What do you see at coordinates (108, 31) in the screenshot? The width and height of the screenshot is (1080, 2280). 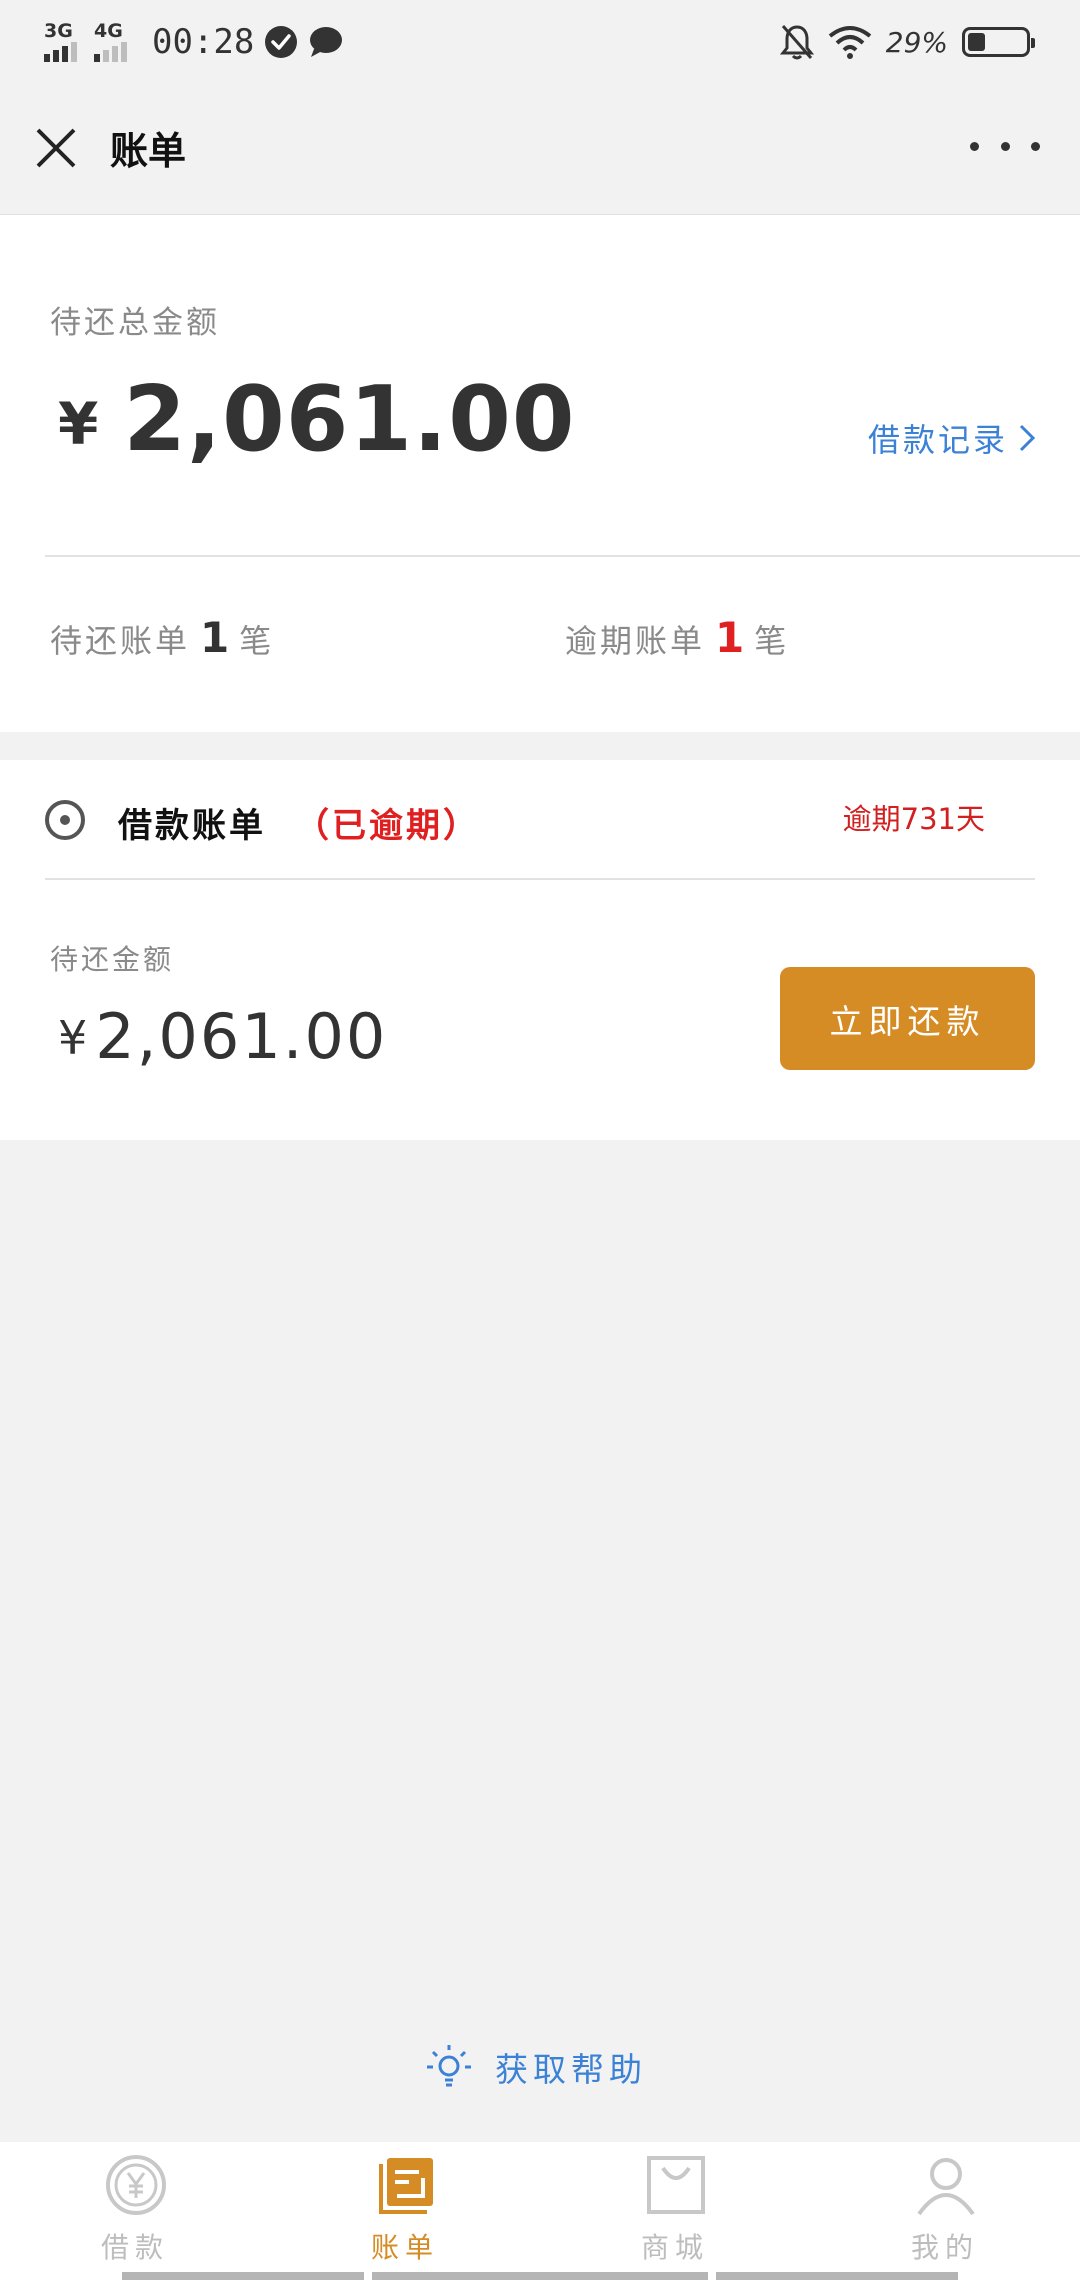 I see `signal-4g-label: 4G` at bounding box center [108, 31].